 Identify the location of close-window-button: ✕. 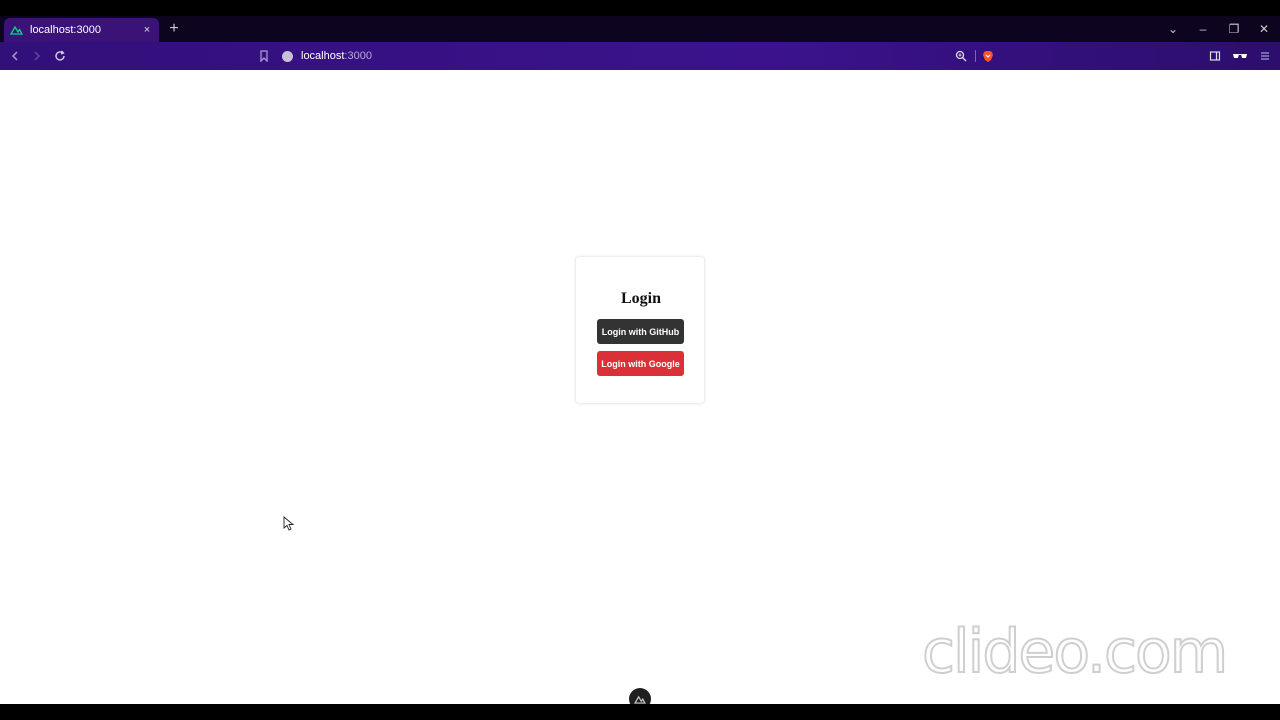
(1264, 29).